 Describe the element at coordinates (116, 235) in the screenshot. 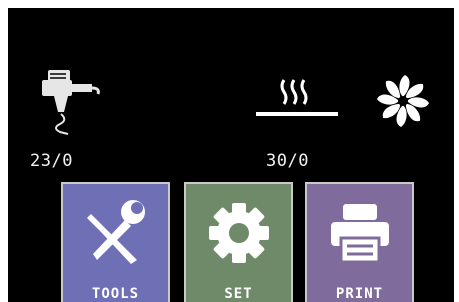

I see `tools-wrench-screwdriver-icon` at that location.